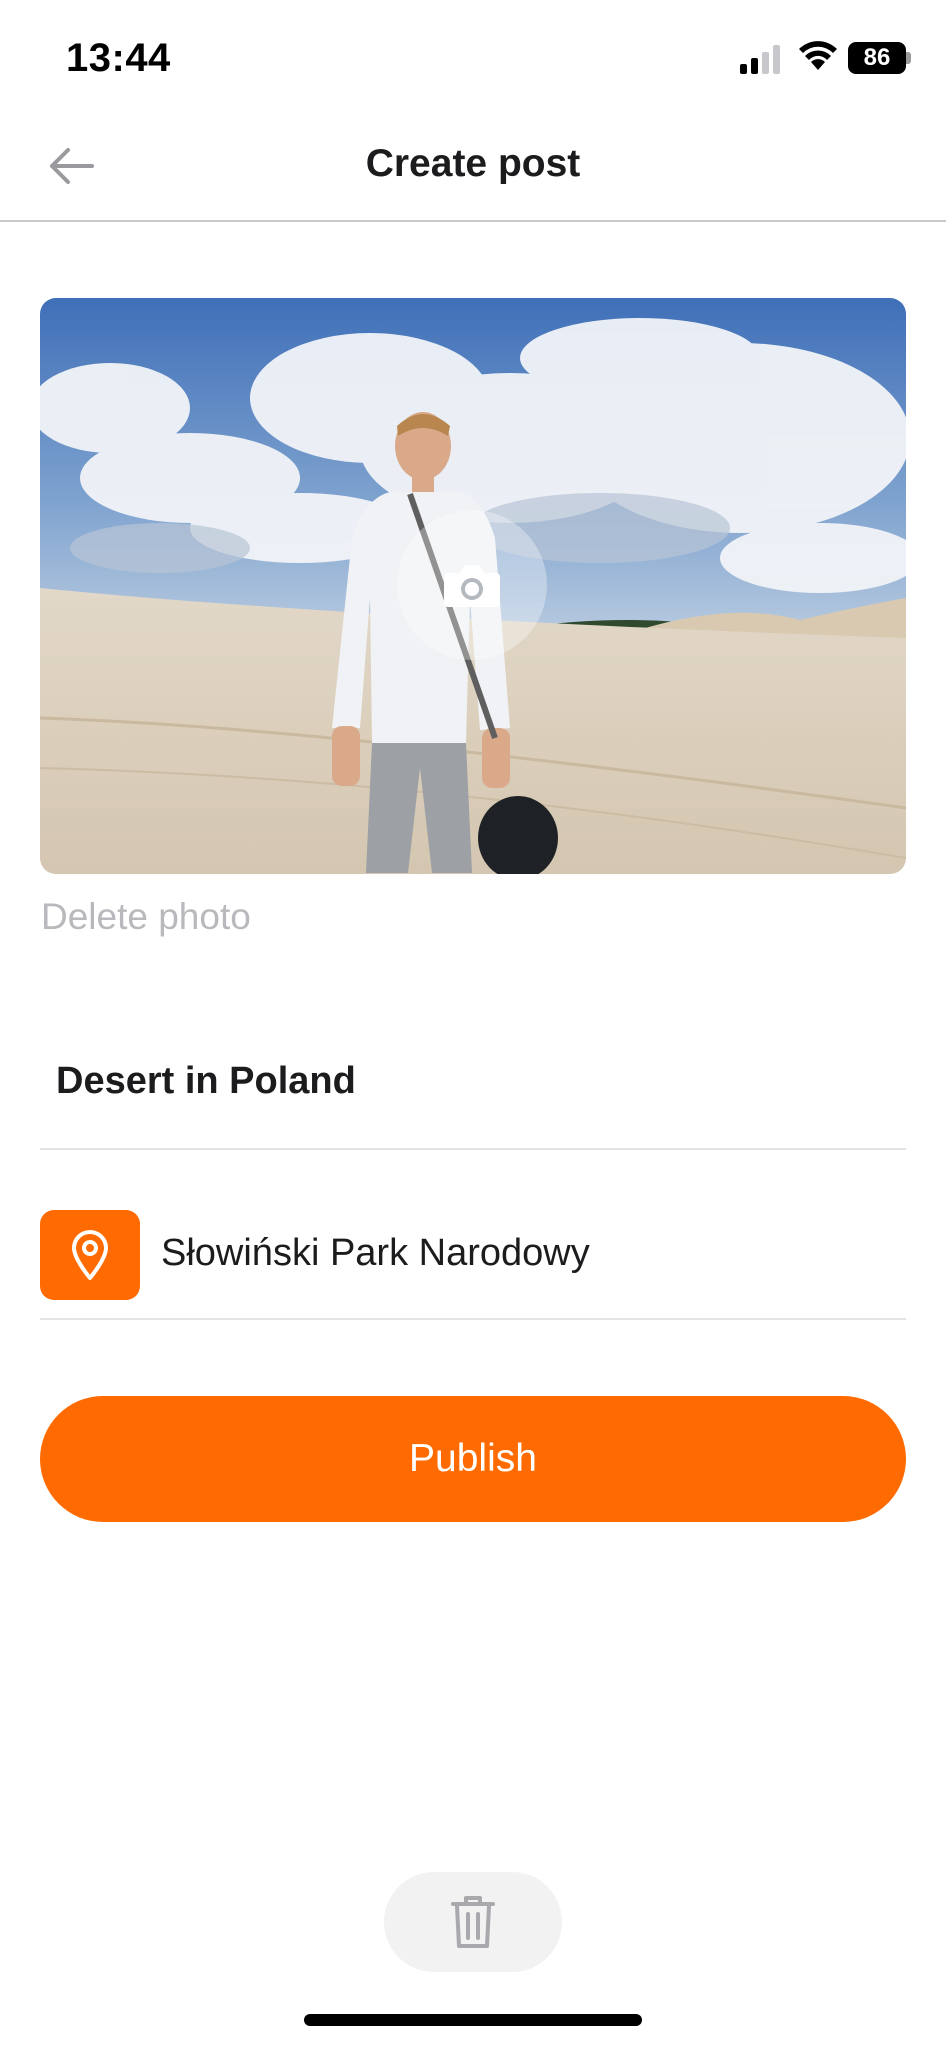  I want to click on battery-tip, so click(908, 58).